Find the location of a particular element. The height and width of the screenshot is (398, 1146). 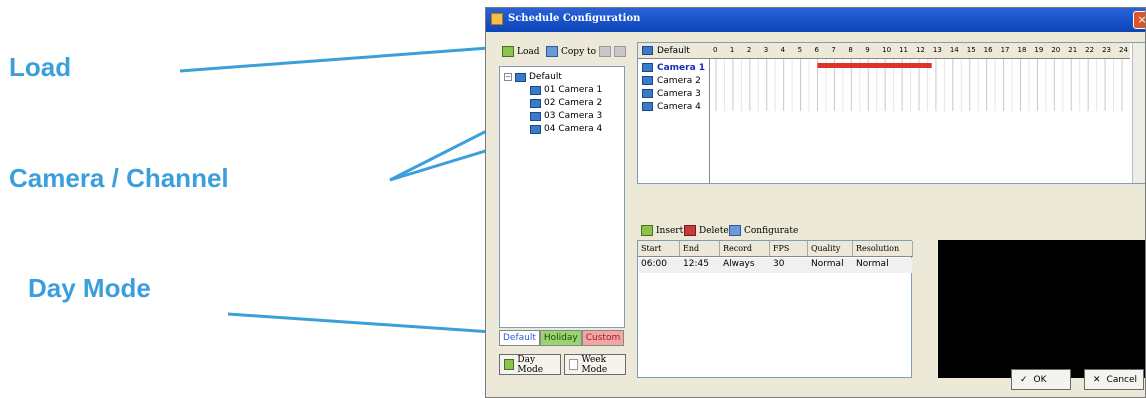

hour-tick-label: 9 is located at coordinates (867, 50).